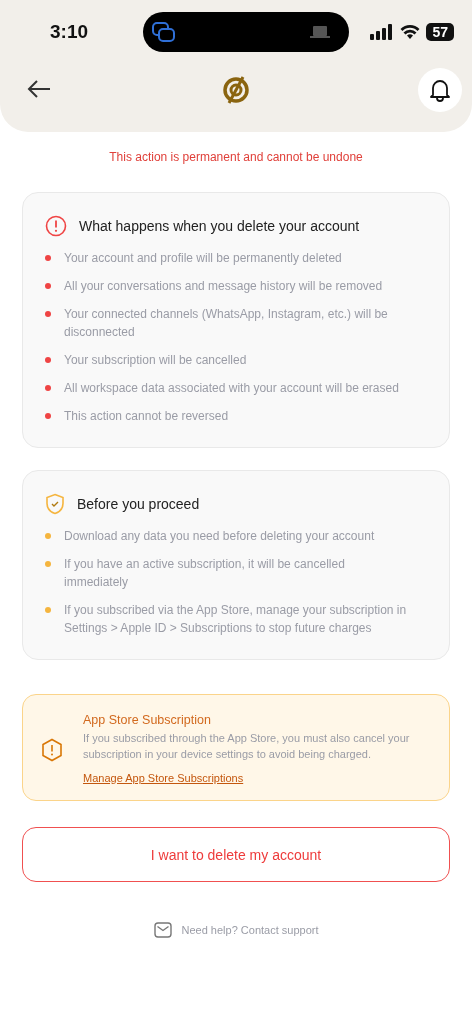 The height and width of the screenshot is (1024, 472). I want to click on list-item-text: Download any data you need before deleting your account, so click(219, 536).